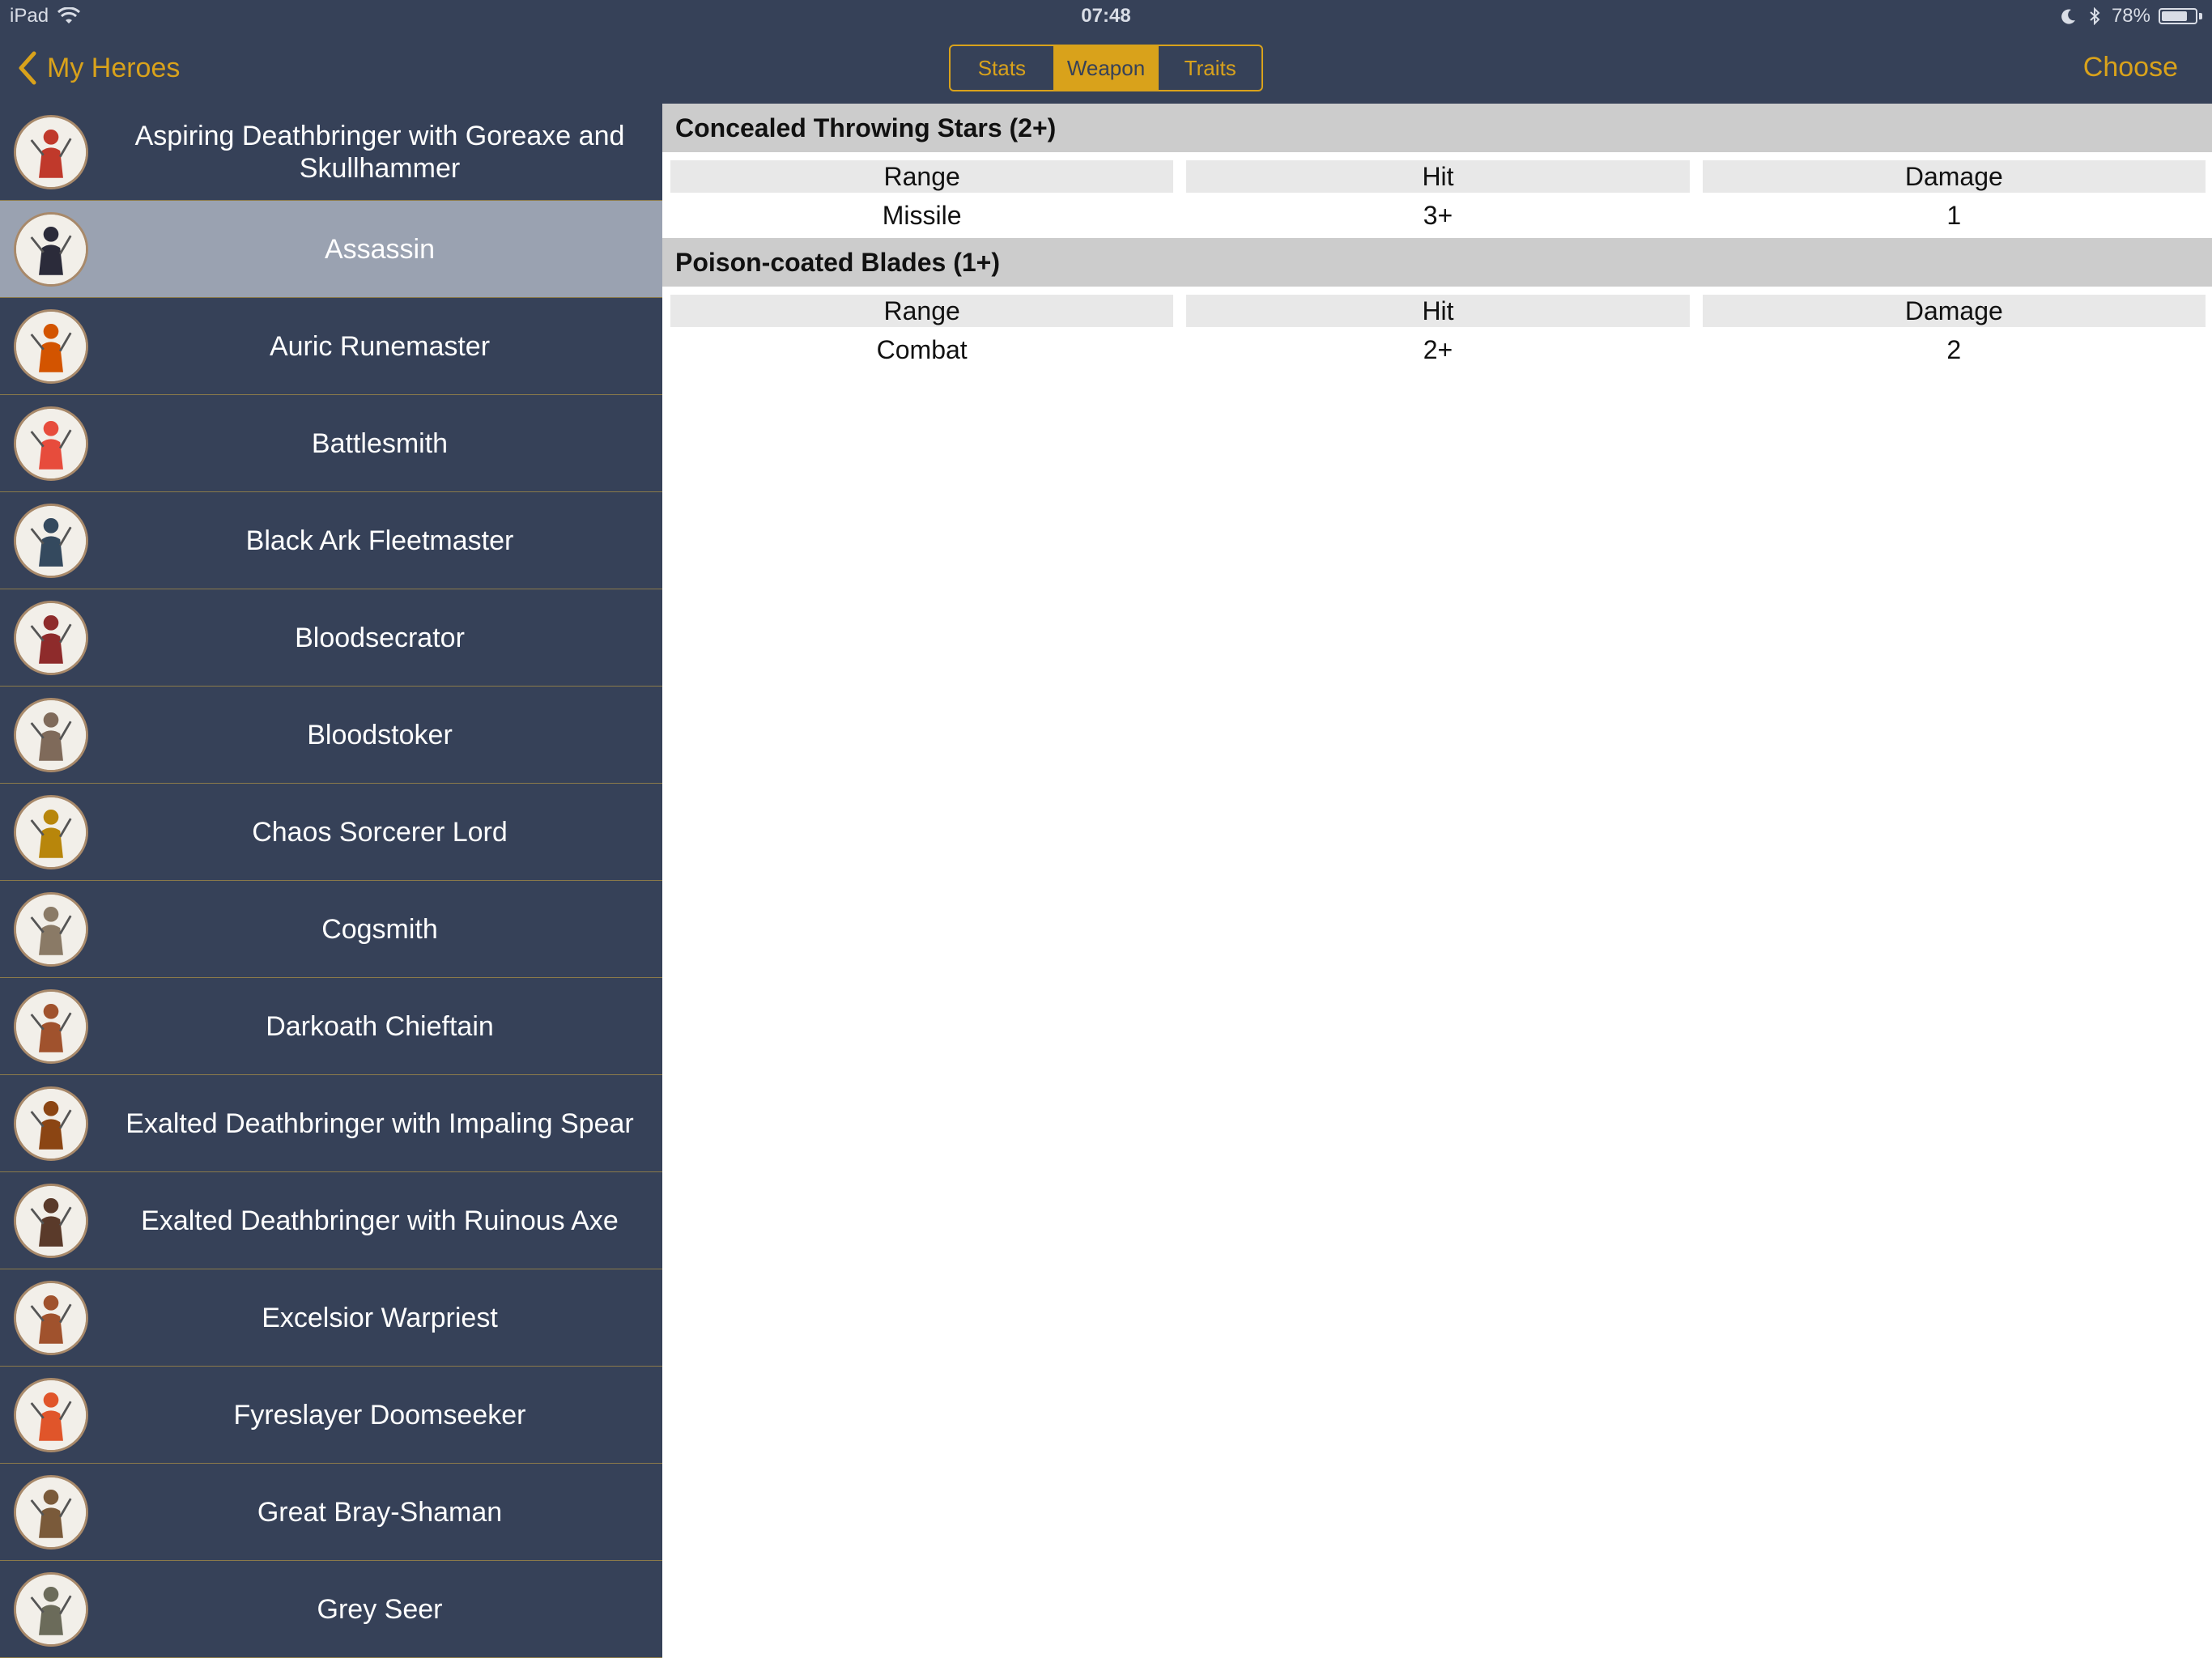  What do you see at coordinates (380, 637) in the screenshot?
I see `hero-name: Bloodsecrator` at bounding box center [380, 637].